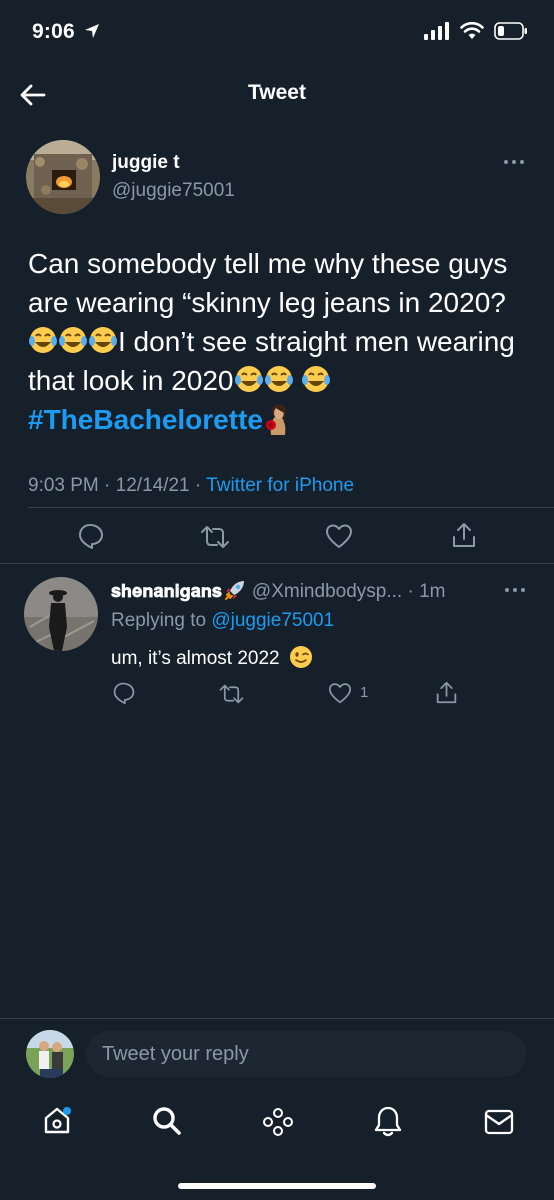  I want to click on reply-text-body: um, it’s almost 2022, so click(195, 658).